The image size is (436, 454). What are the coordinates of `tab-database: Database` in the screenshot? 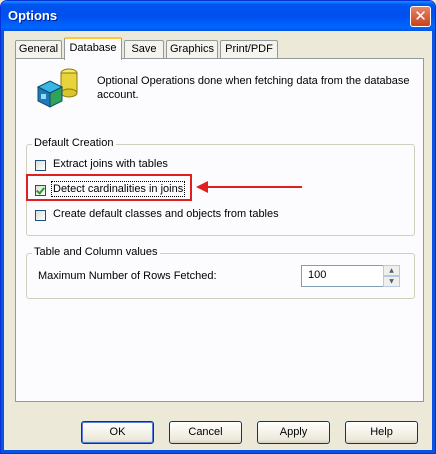 It's located at (93, 48).